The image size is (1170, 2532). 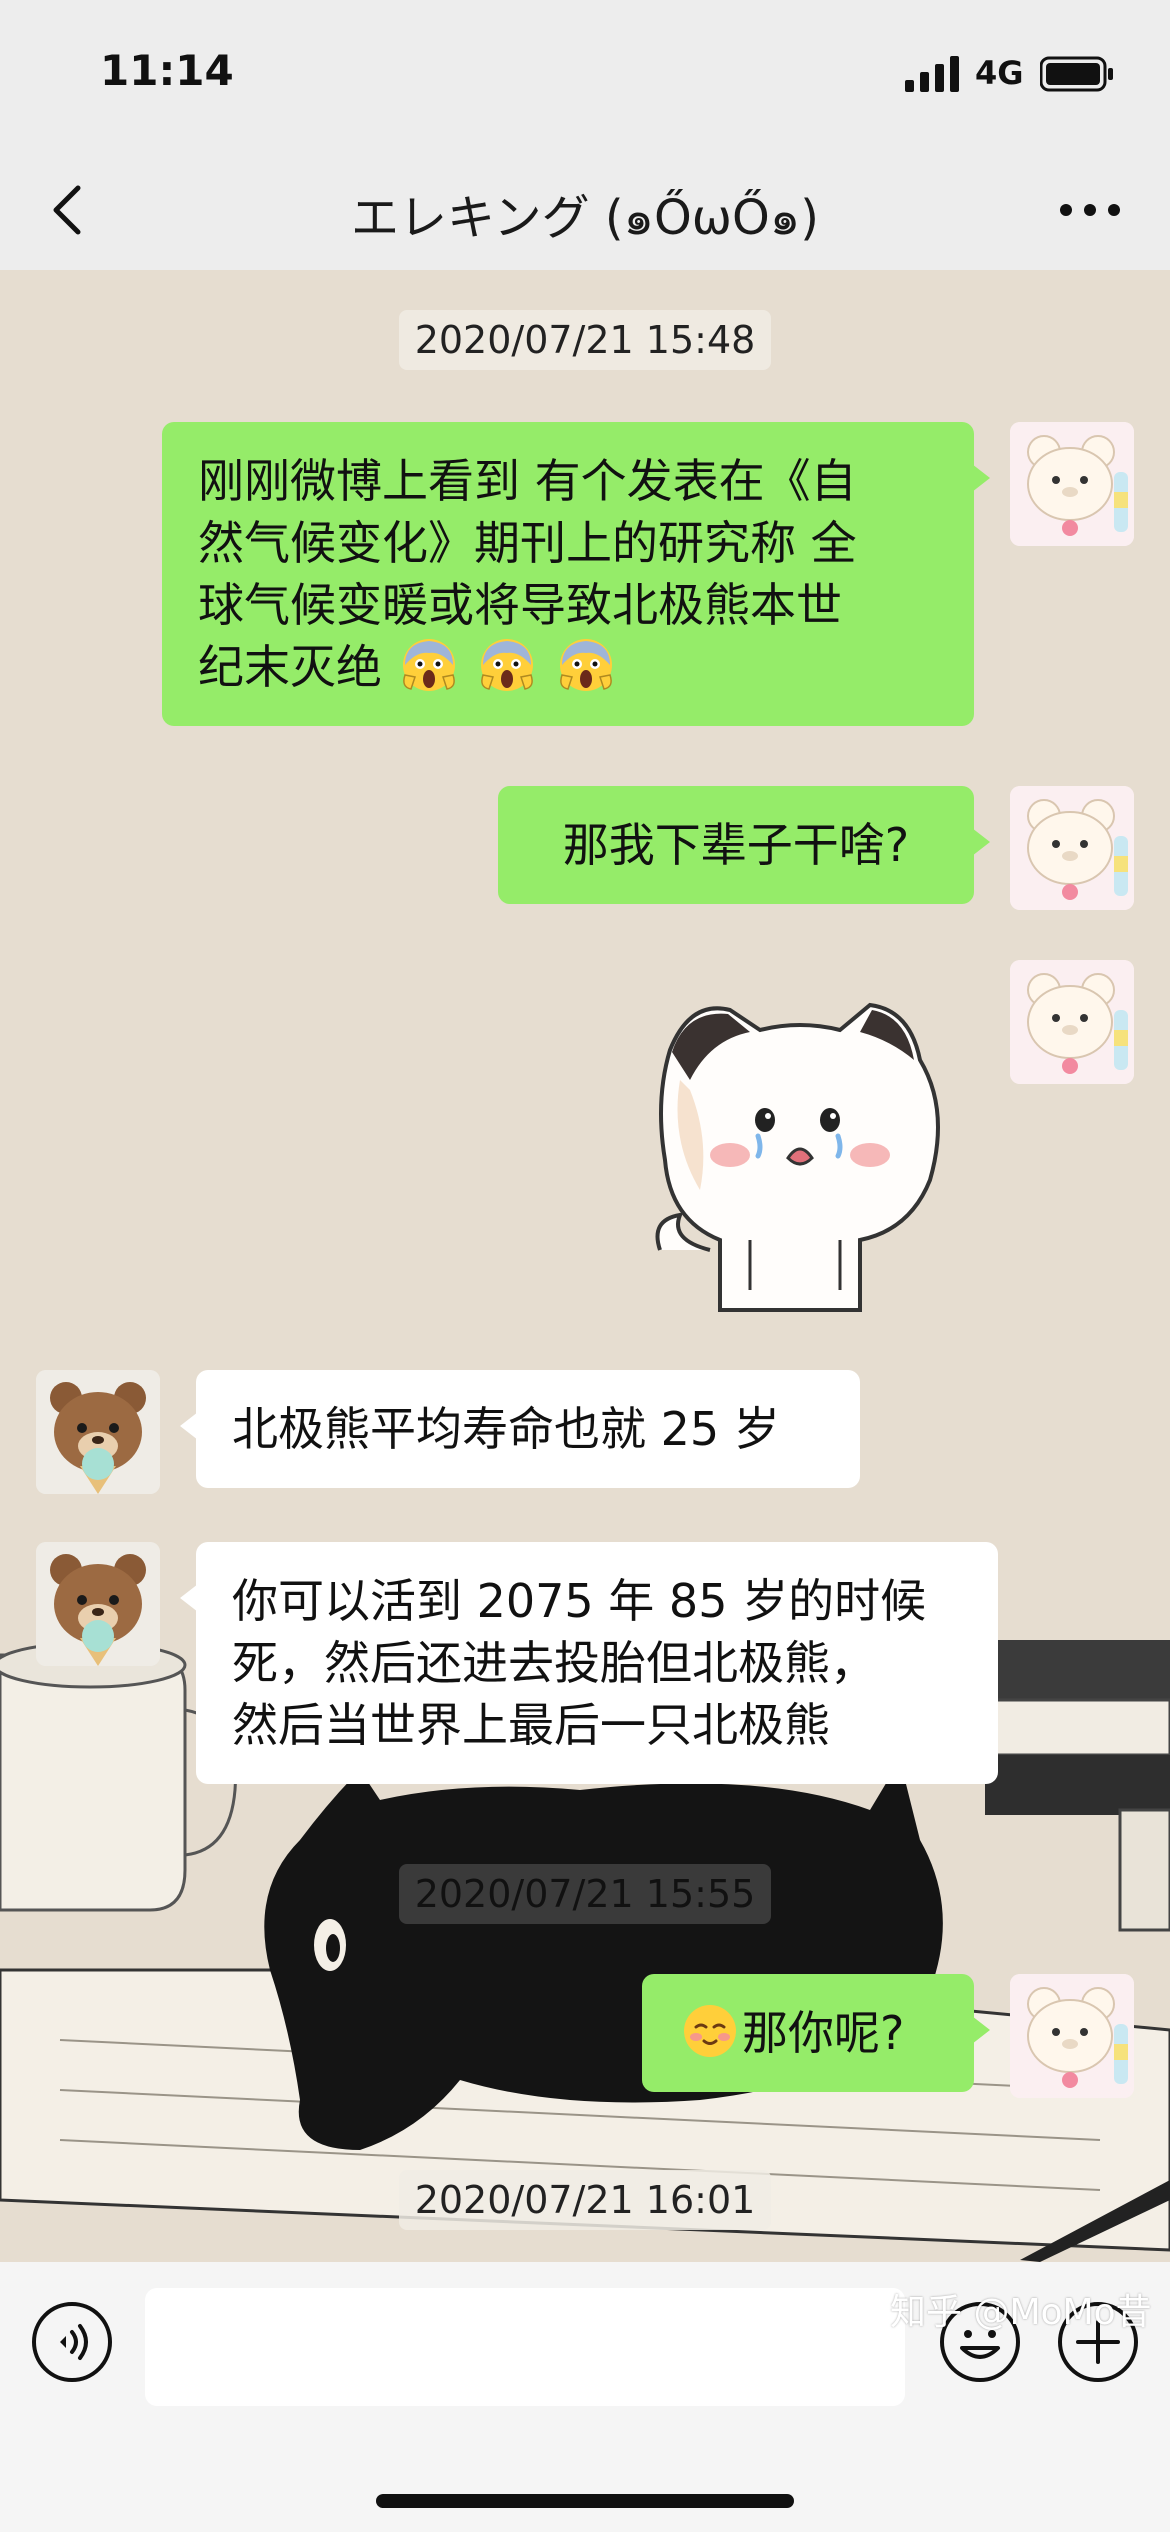 I want to click on timestamp: 2020/07/21 16:01, so click(x=585, y=2200).